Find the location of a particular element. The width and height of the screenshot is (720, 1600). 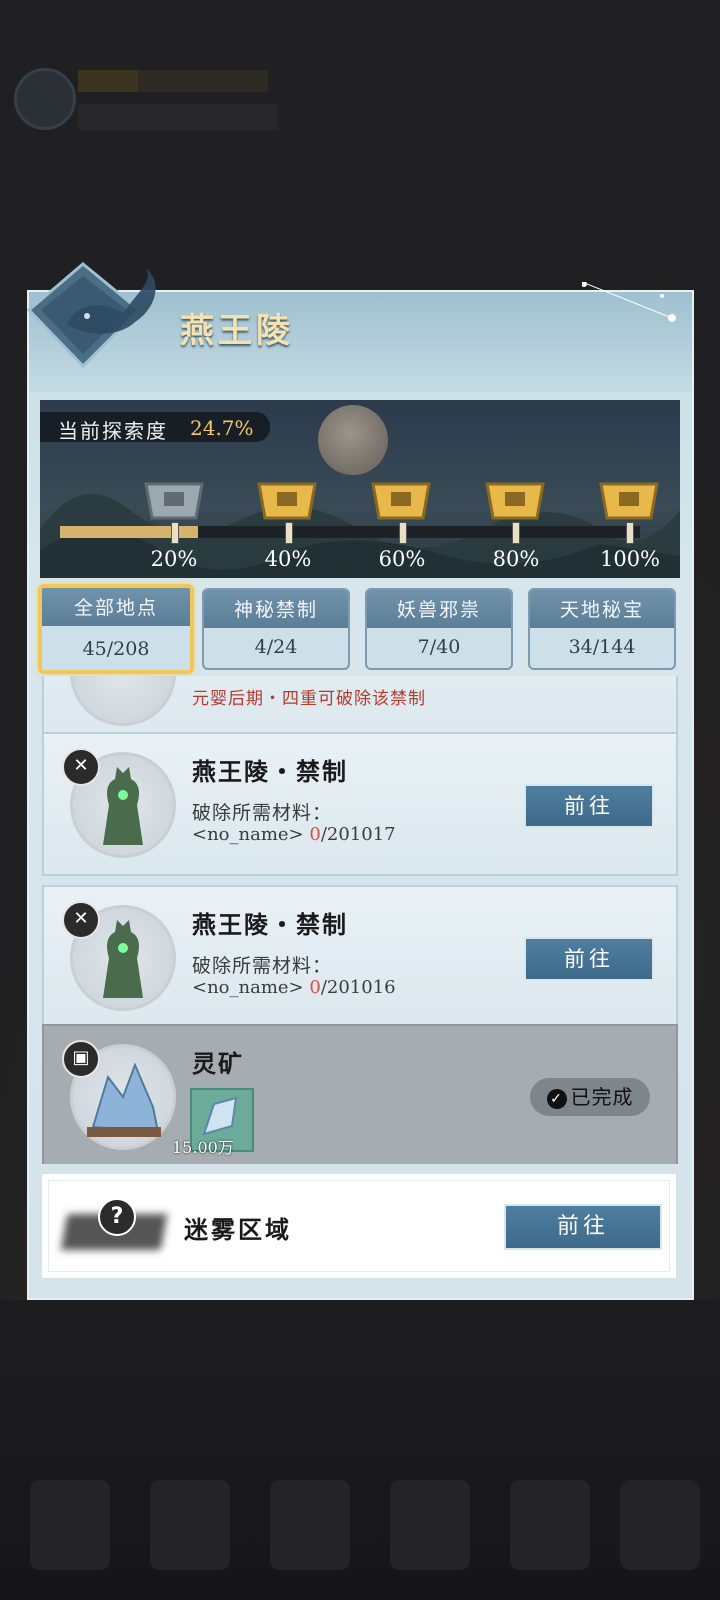

tab-treasures: 天地秘宝 34/144 is located at coordinates (602, 629).